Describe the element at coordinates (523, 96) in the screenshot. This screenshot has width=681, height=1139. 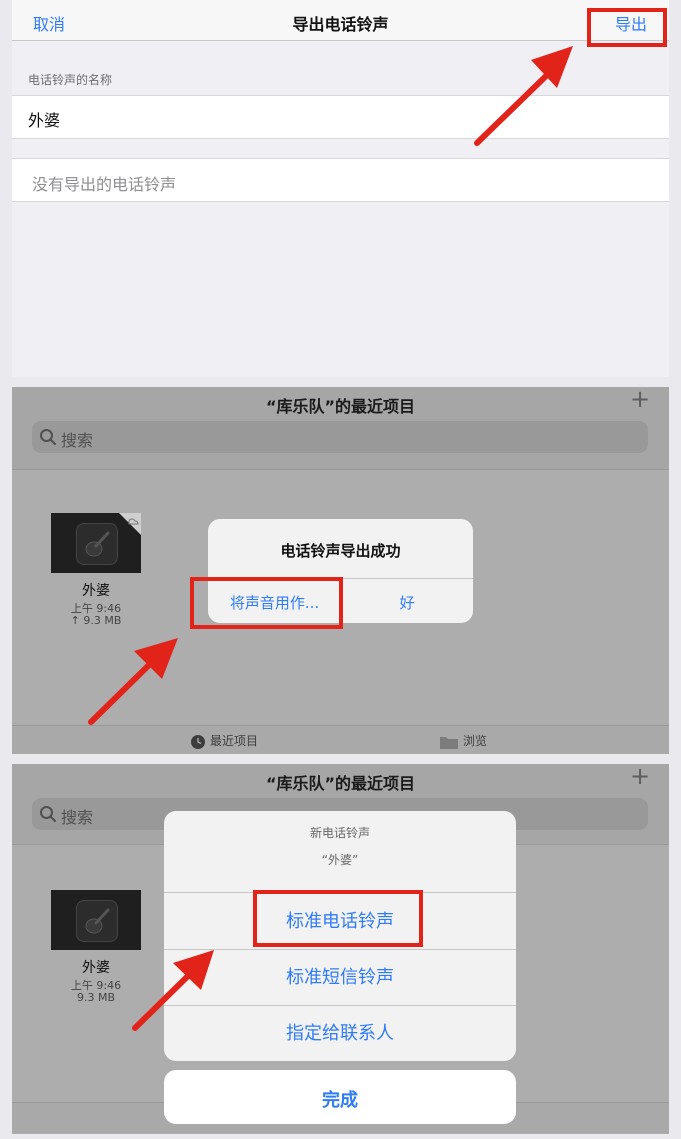
I see `arrow-to-export-button` at that location.